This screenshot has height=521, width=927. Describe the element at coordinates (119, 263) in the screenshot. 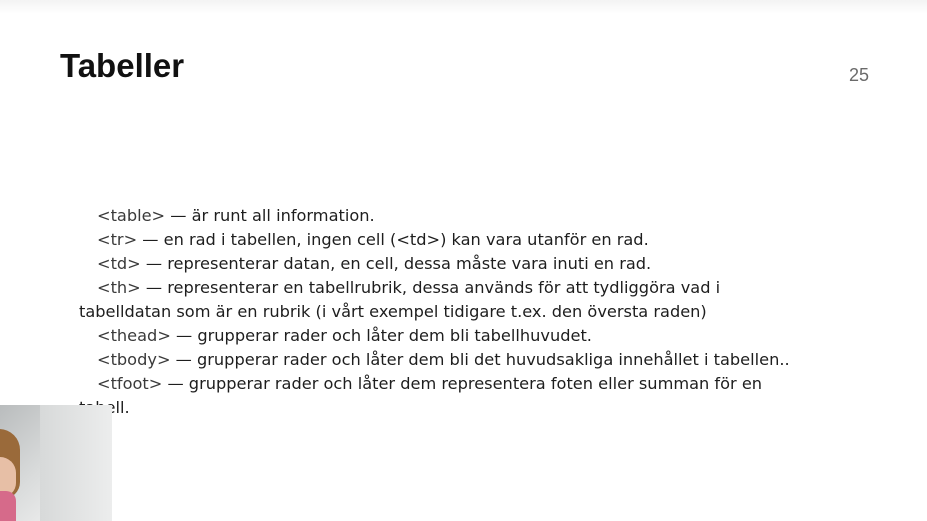

I see `tag-label: <td>` at that location.